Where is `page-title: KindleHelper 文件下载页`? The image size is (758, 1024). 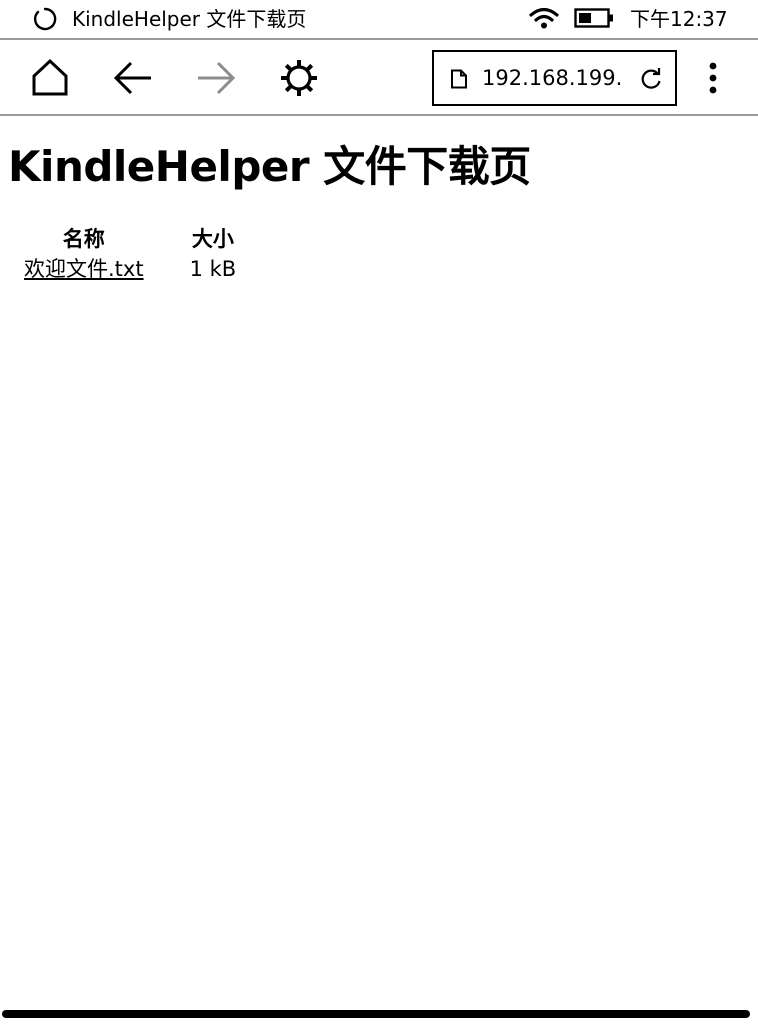 page-title: KindleHelper 文件下载页 is located at coordinates (269, 166).